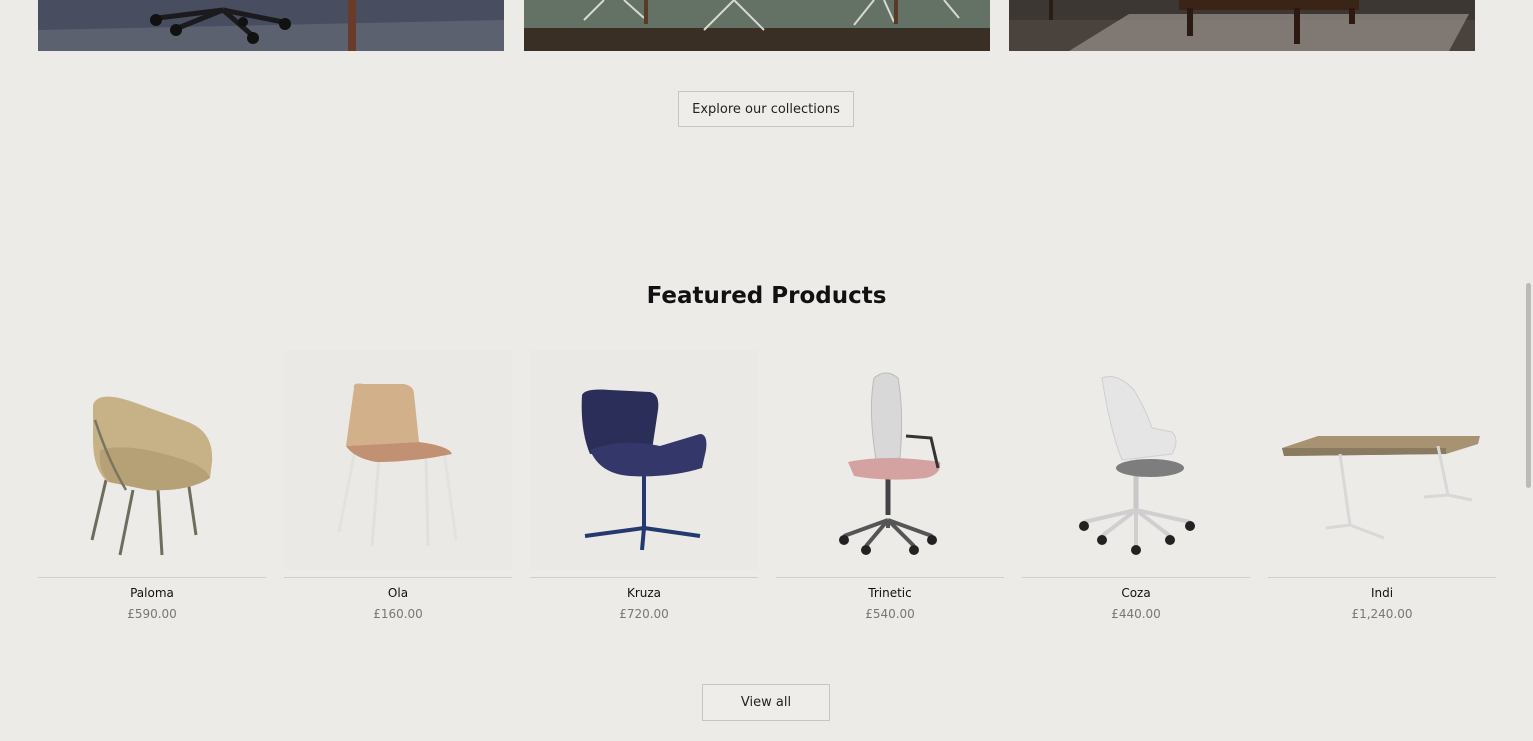 The width and height of the screenshot is (1533, 741). I want to click on product-price: £720.00, so click(644, 614).